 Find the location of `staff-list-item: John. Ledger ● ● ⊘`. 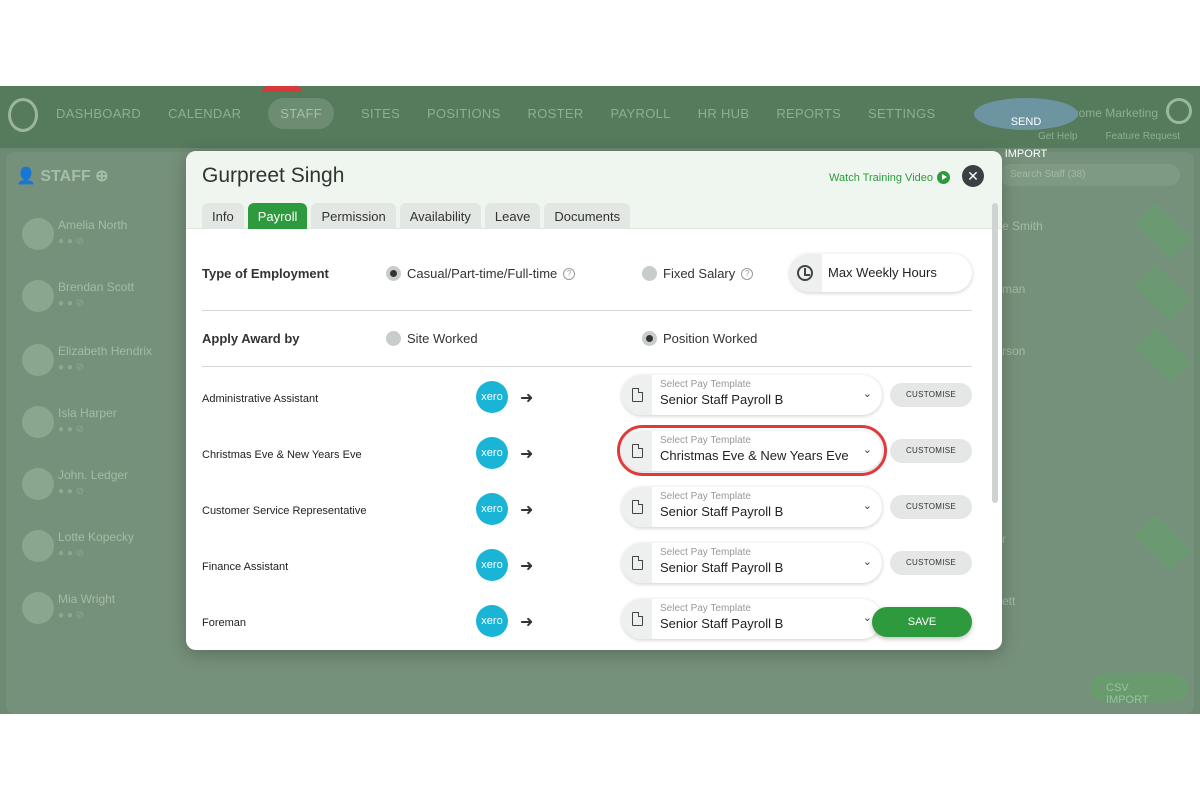

staff-list-item: John. Ledger ● ● ⊘ is located at coordinates (101, 488).